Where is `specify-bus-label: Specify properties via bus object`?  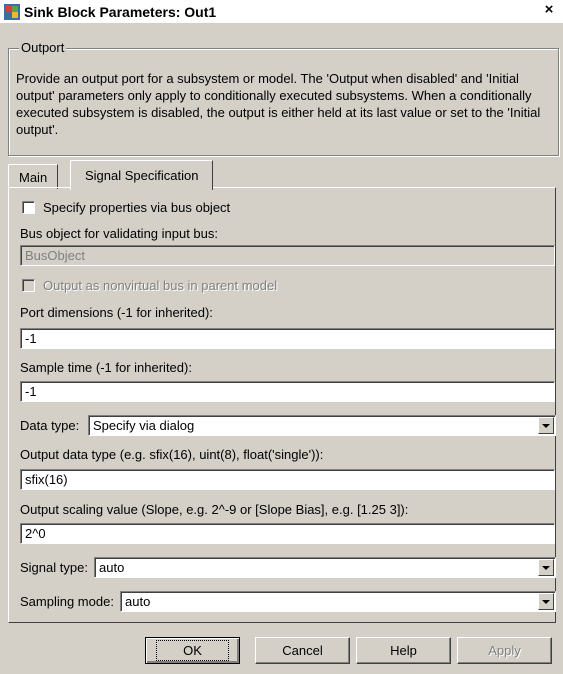 specify-bus-label: Specify properties via bus object is located at coordinates (137, 207).